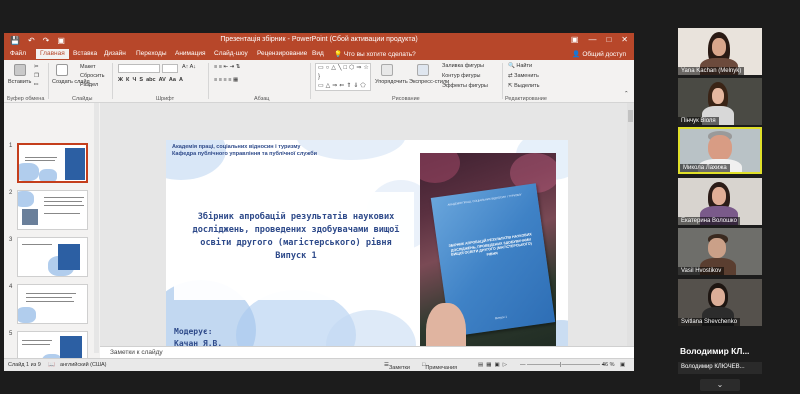 The image size is (800, 394). I want to click on group-clipboard-label: Буфер обмена, so click(26, 99).